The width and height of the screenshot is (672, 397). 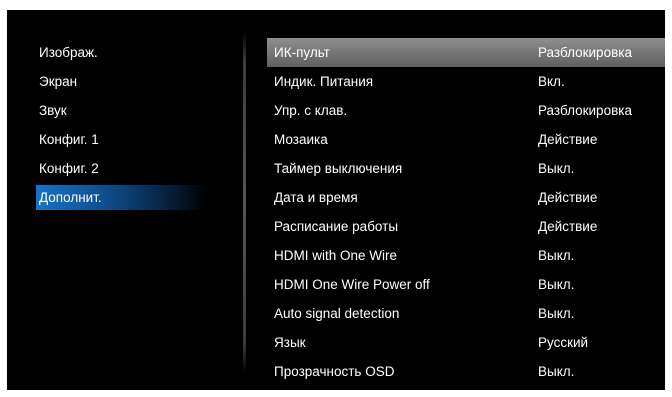 I want to click on setting-row-ir-remote: ИК-пульт Разблокировка, so click(x=466, y=52).